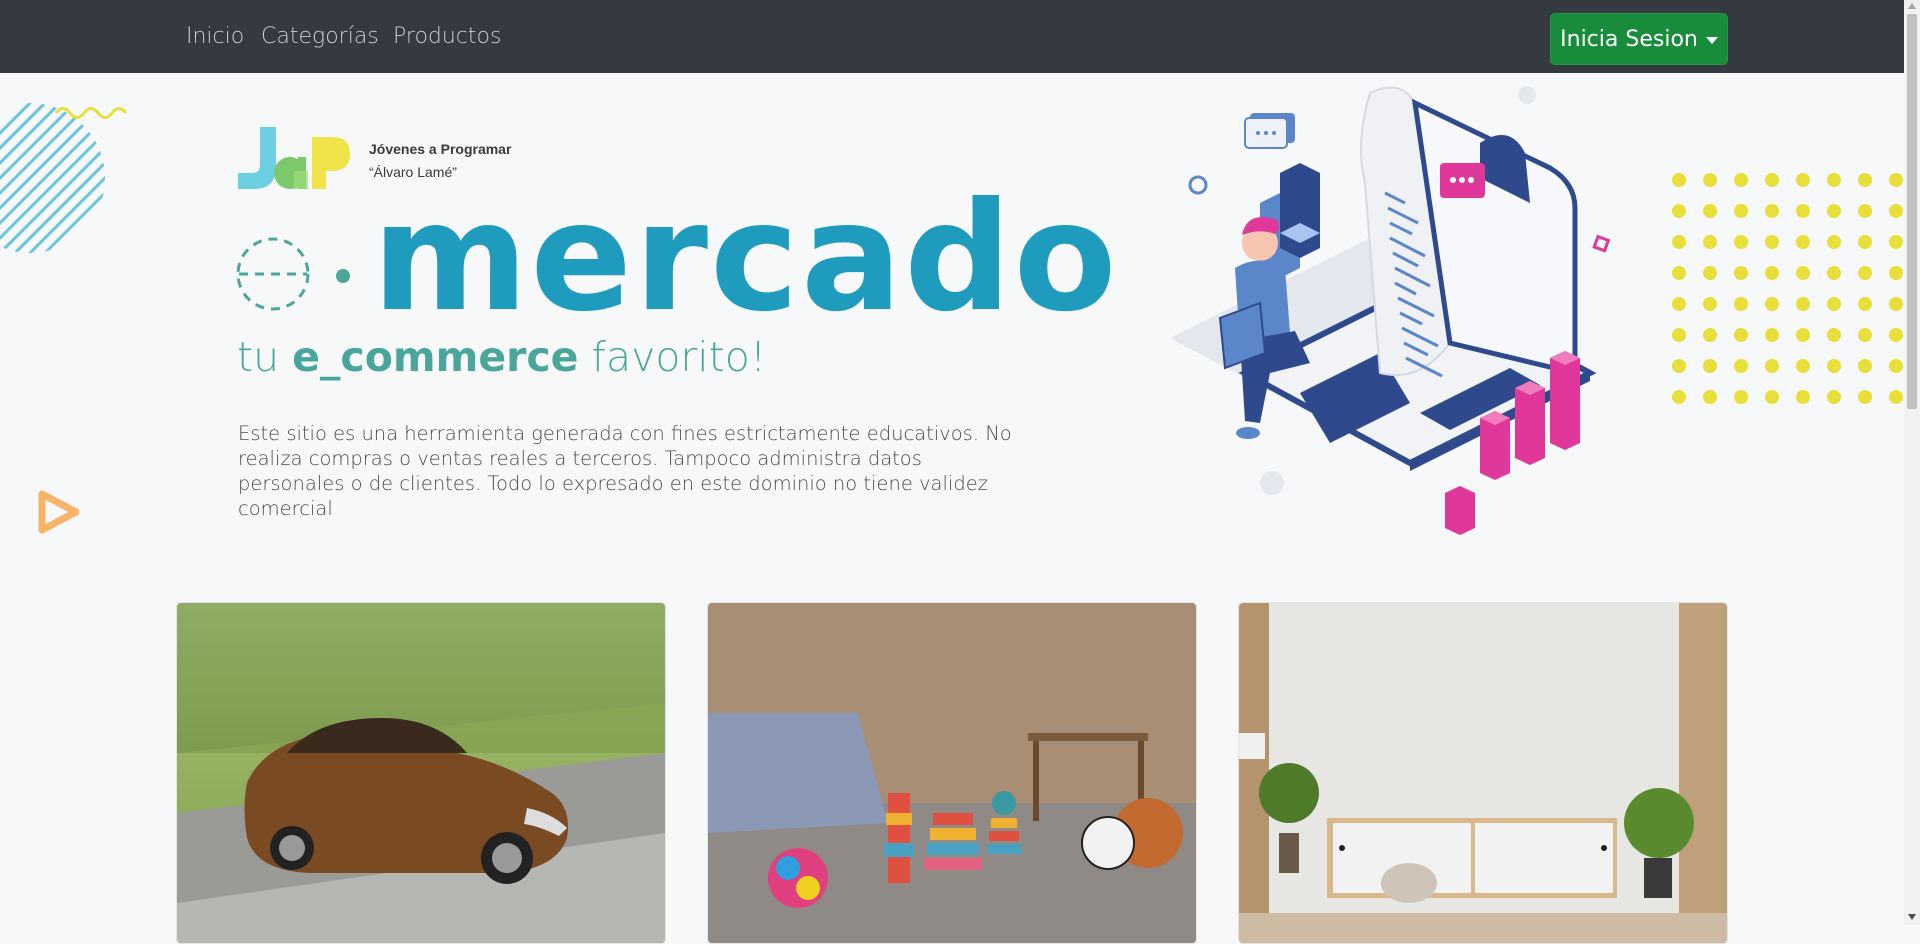  I want to click on toys-image, so click(952, 773).